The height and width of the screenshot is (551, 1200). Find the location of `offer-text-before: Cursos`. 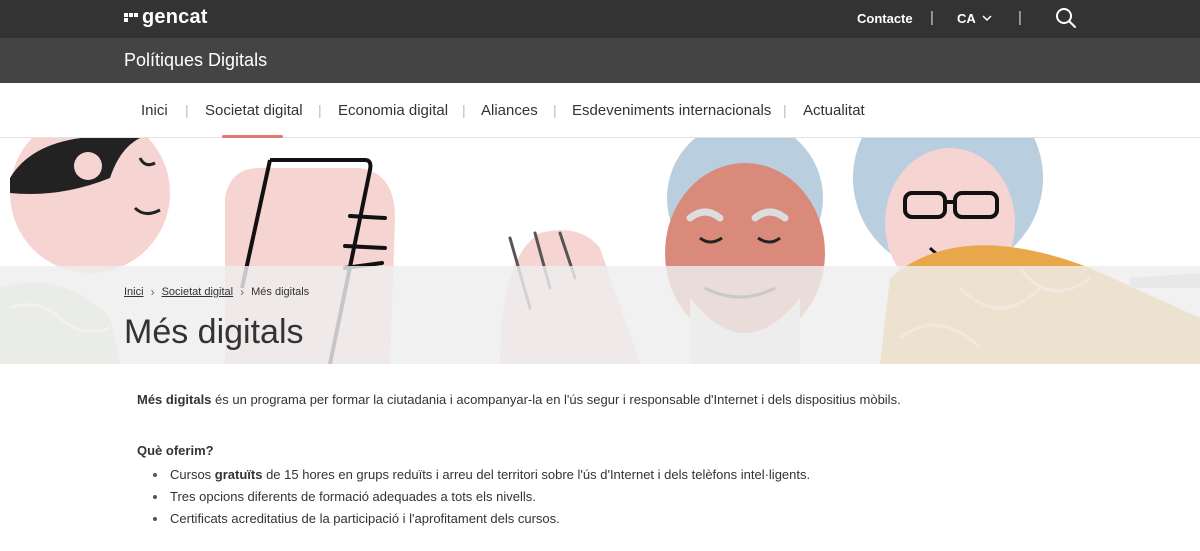

offer-text-before: Cursos is located at coordinates (192, 474).